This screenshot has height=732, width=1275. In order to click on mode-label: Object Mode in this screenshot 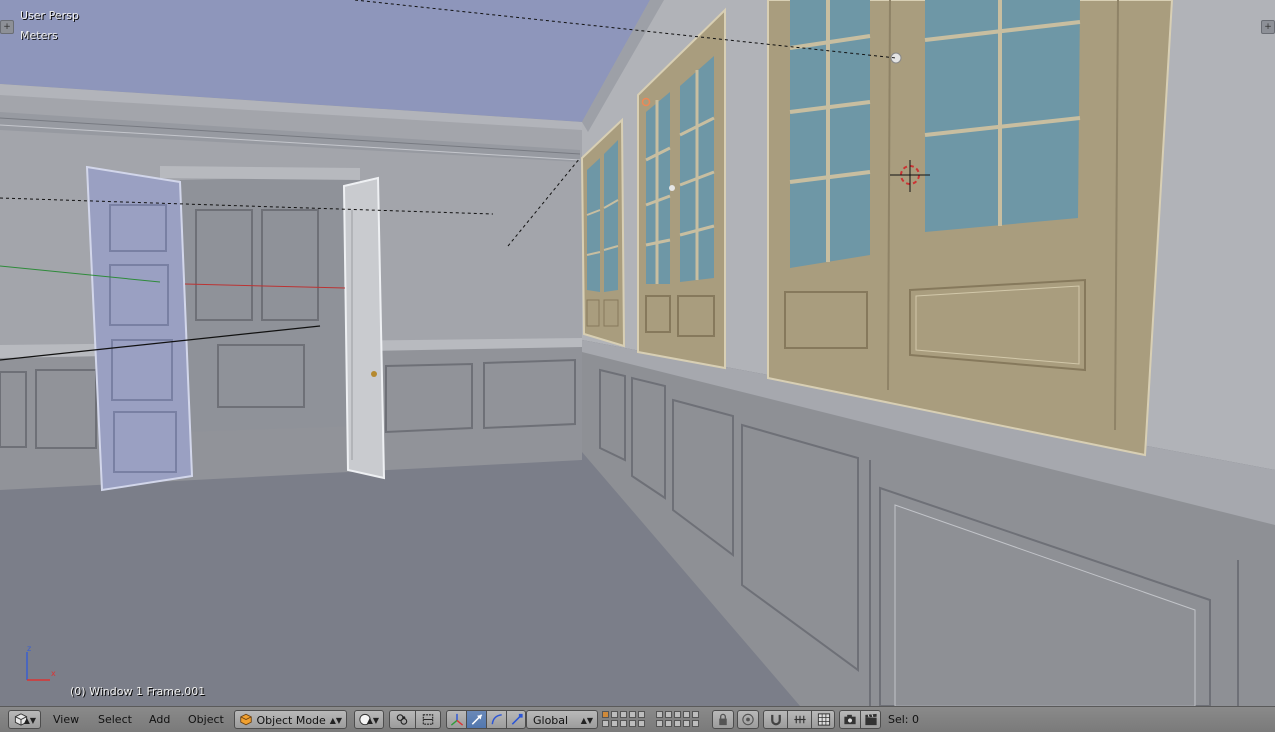, I will do `click(291, 720)`.